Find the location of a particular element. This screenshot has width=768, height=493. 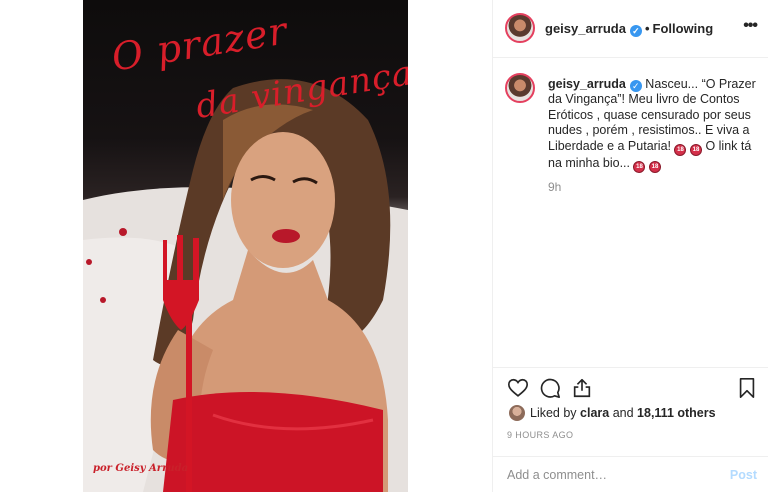

heart-icon is located at coordinates (518, 388).